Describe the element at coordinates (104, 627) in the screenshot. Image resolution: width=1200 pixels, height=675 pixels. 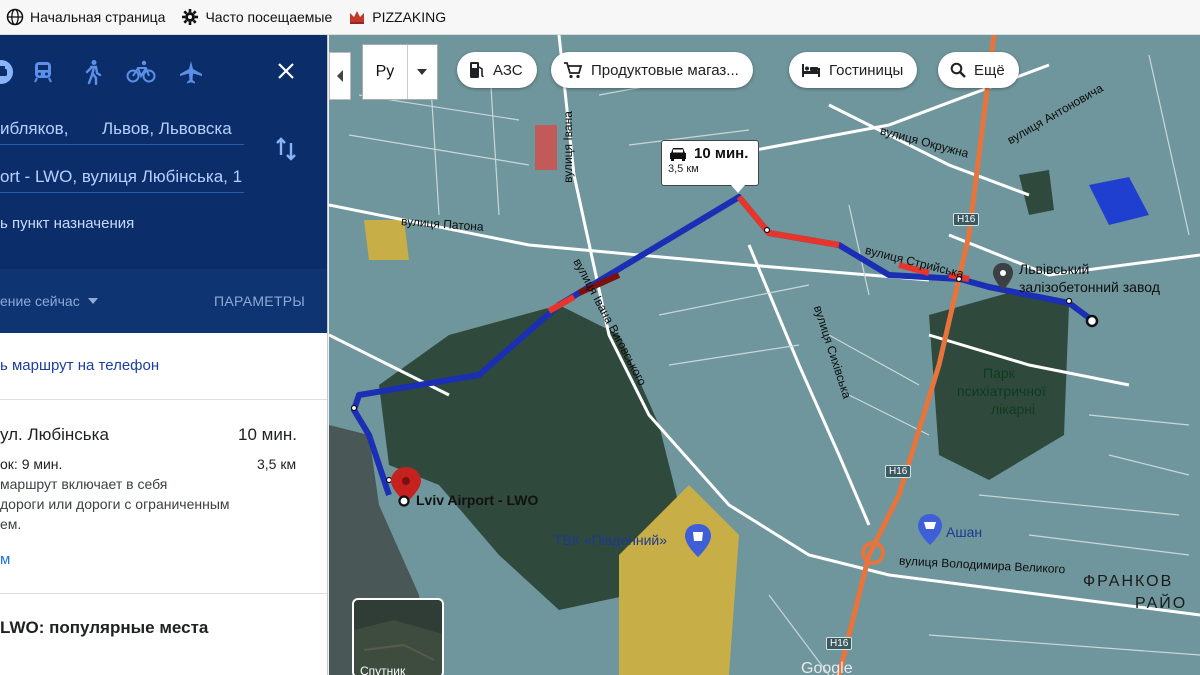
I see `popular-places-heading: LWO: популярные места` at that location.